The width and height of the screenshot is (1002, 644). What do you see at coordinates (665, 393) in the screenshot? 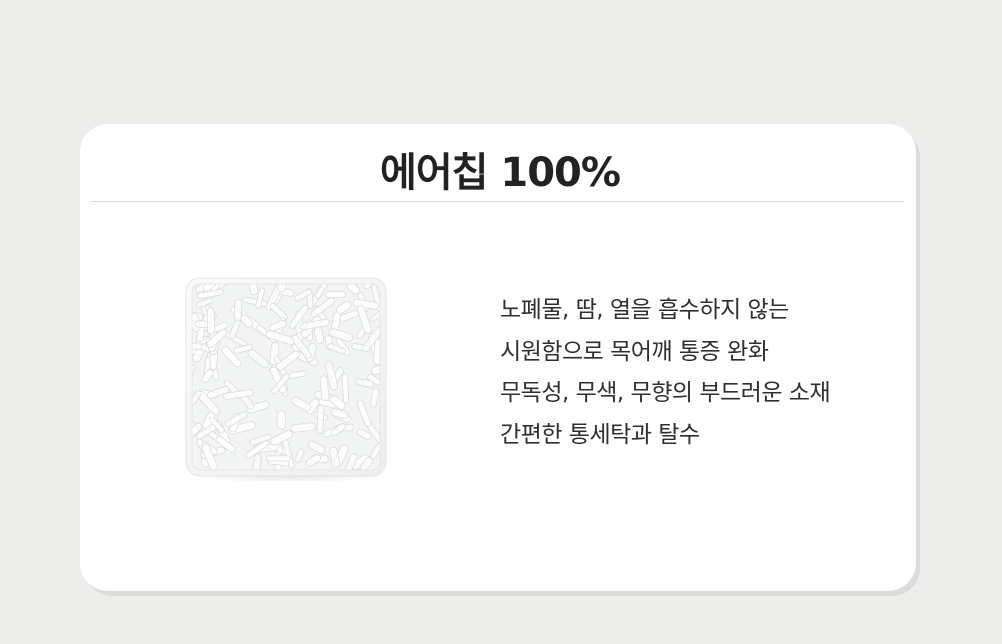
I see `feature-item: 무독성, 무색, 무향의 부드러운 소재` at bounding box center [665, 393].